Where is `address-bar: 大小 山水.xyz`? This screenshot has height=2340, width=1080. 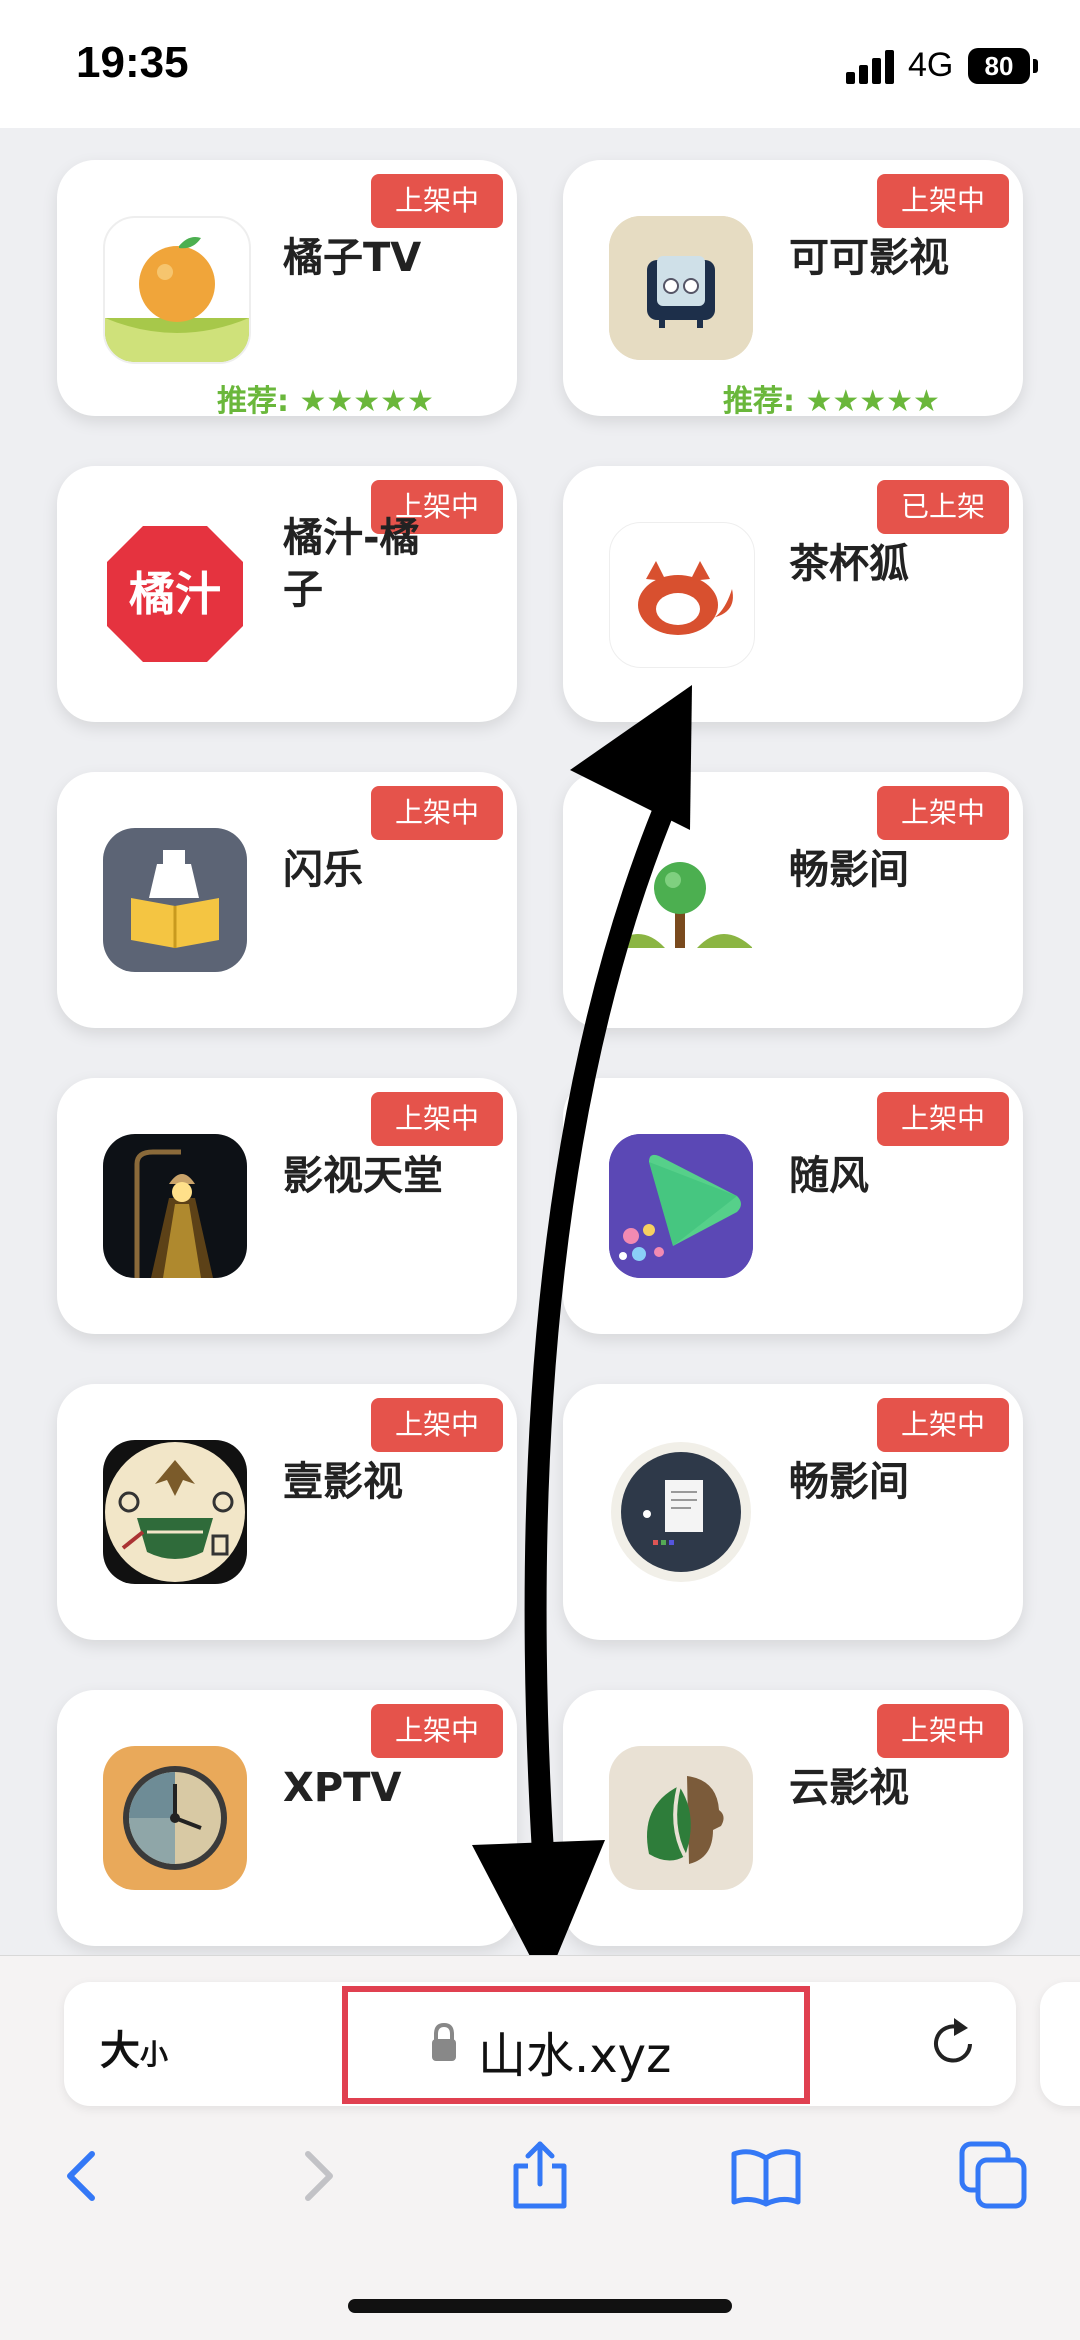 address-bar: 大小 山水.xyz is located at coordinates (540, 2044).